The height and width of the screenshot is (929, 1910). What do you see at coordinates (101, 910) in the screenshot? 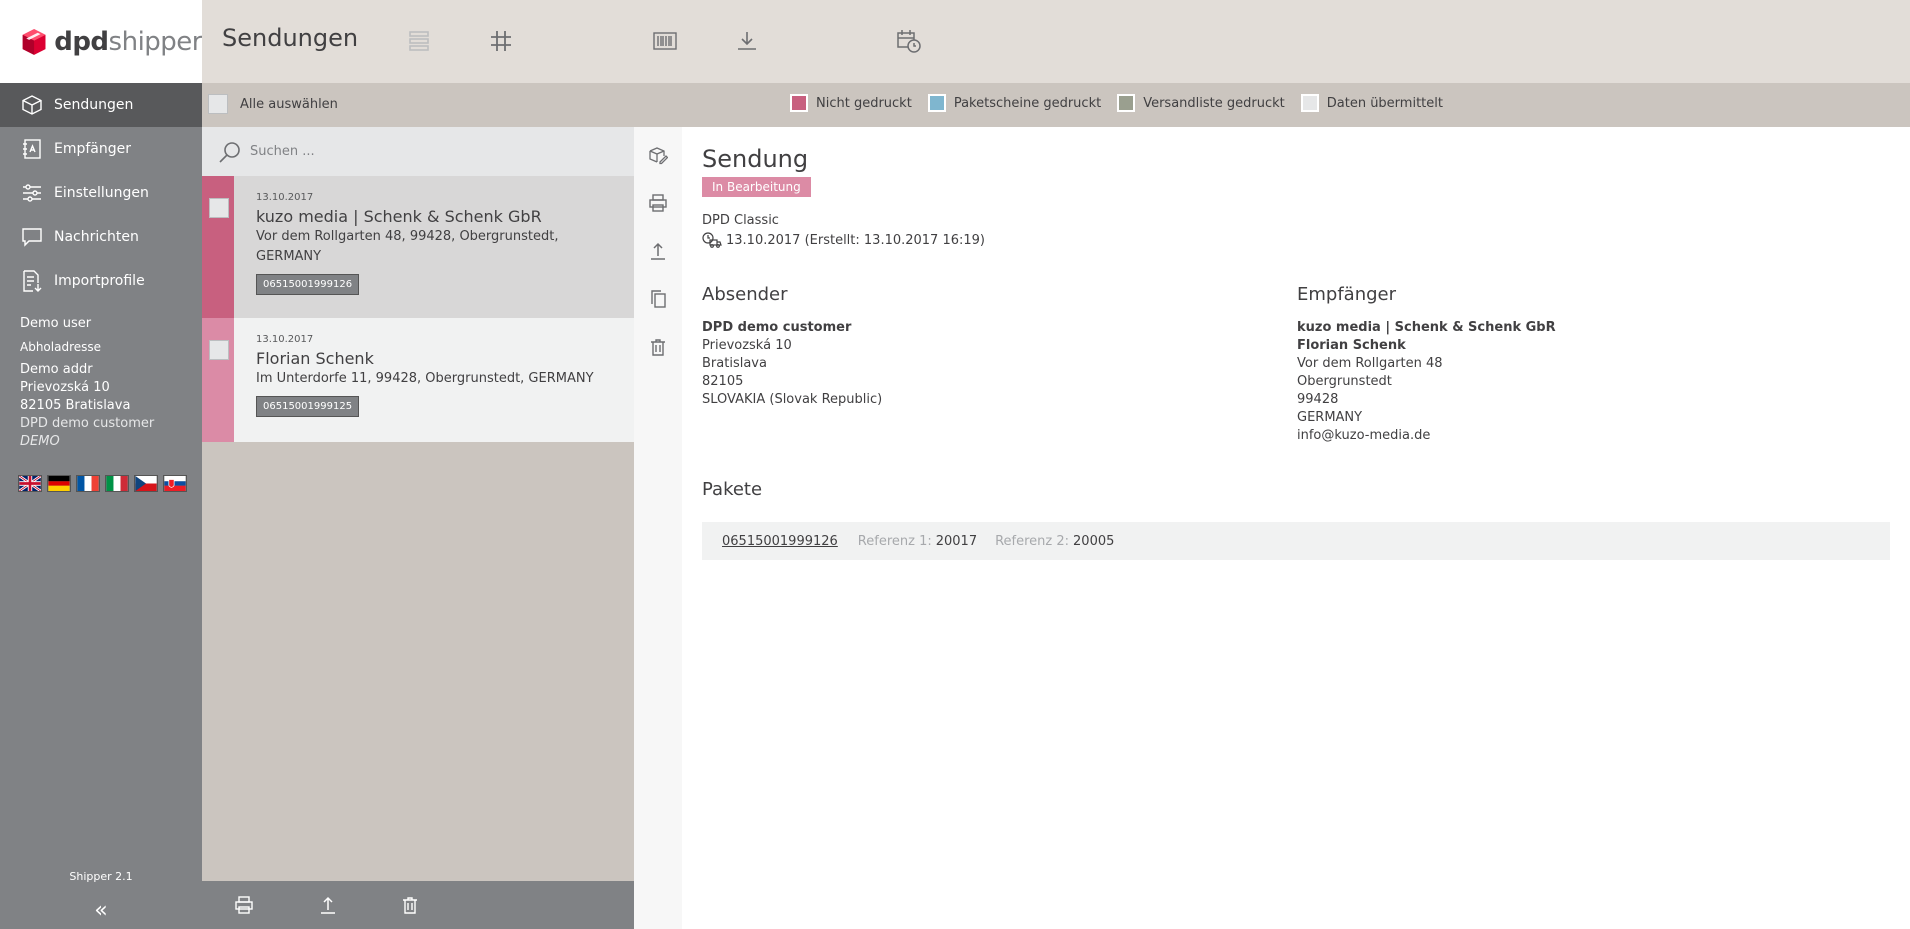
I see `collapse-sidebar-button: «` at bounding box center [101, 910].